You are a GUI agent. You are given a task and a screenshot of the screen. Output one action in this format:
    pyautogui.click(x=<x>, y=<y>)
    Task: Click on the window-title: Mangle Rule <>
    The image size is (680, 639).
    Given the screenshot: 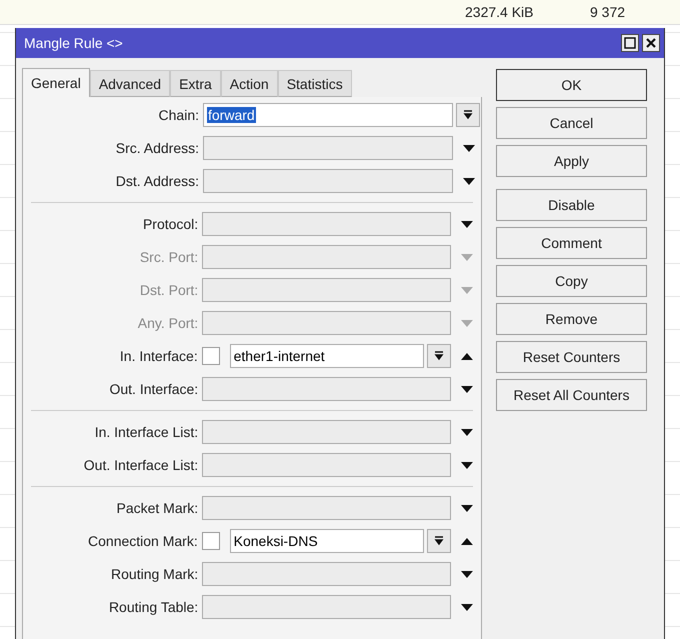 What is the action you would take?
    pyautogui.click(x=73, y=43)
    